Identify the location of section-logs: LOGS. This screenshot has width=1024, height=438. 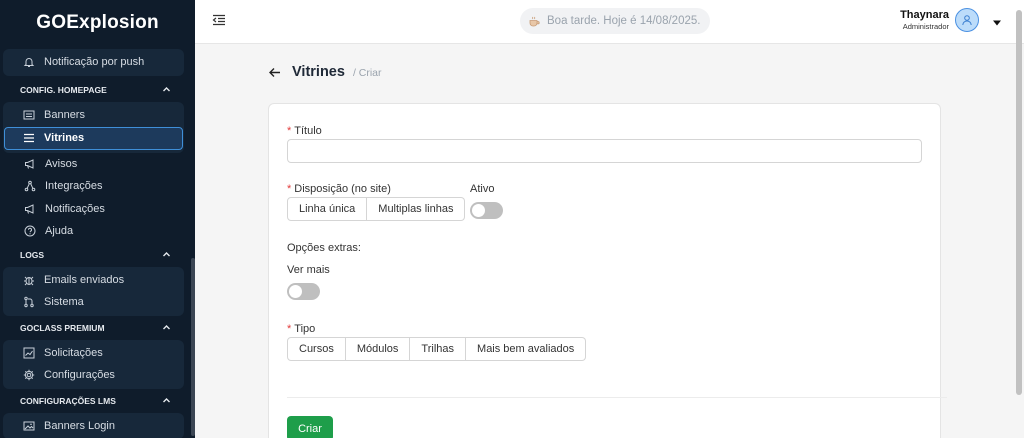
(97, 255).